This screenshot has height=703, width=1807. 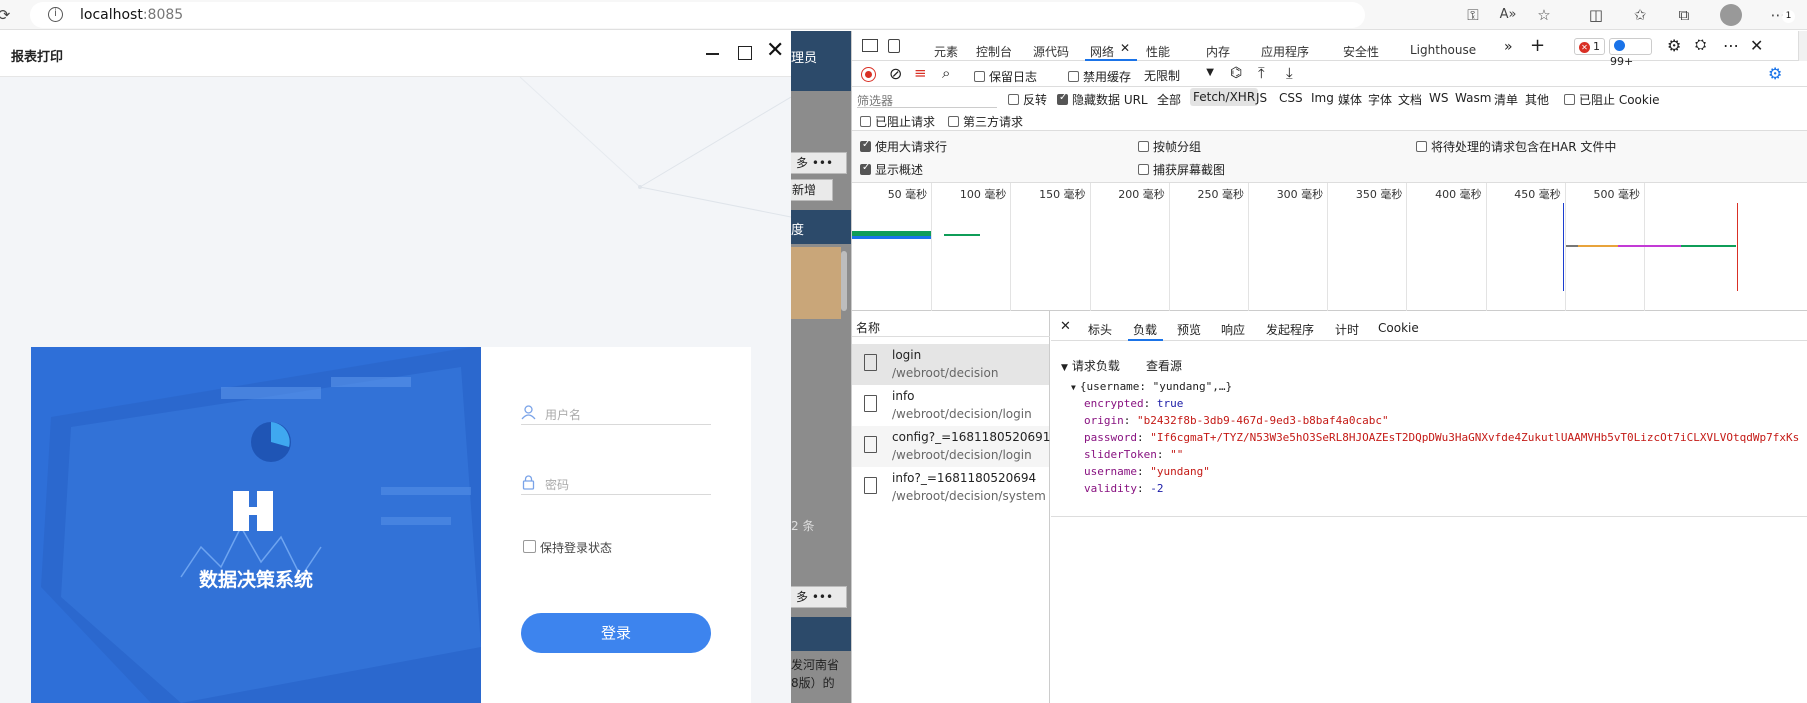 I want to click on network-conditions-icon: ⌬, so click(x=1236, y=73).